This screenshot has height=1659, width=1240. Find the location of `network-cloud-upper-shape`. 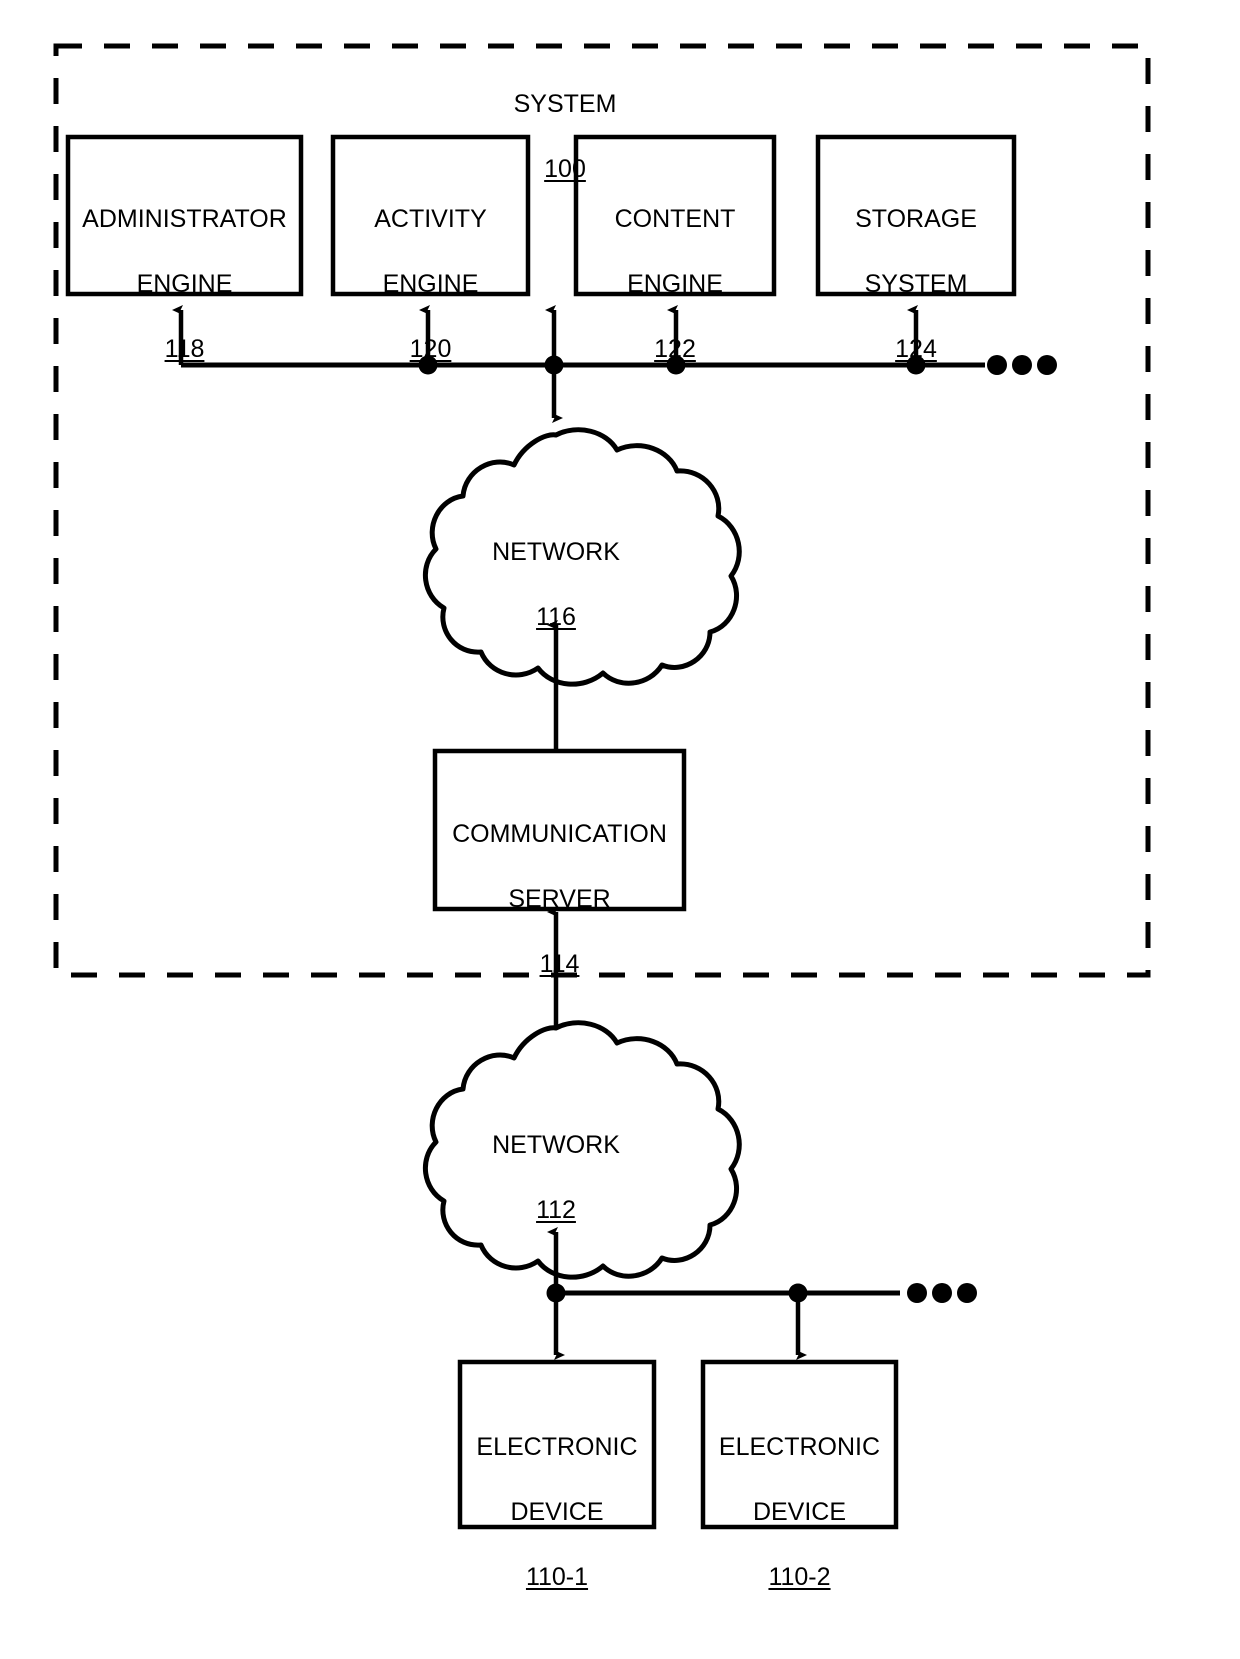

network-cloud-upper-shape is located at coordinates (582, 557).